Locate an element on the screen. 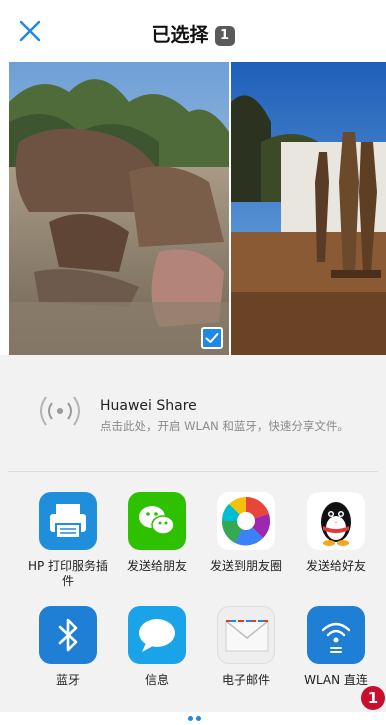  app-qq-friend: 发送给好友 is located at coordinates (336, 533).